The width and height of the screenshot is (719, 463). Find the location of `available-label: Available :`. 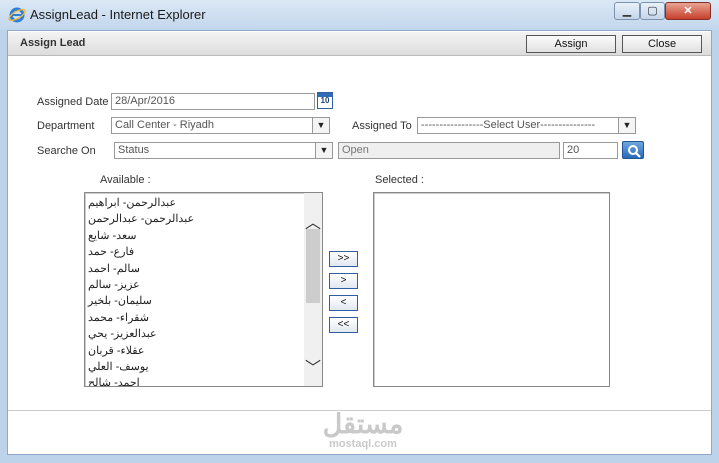

available-label: Available : is located at coordinates (125, 180).